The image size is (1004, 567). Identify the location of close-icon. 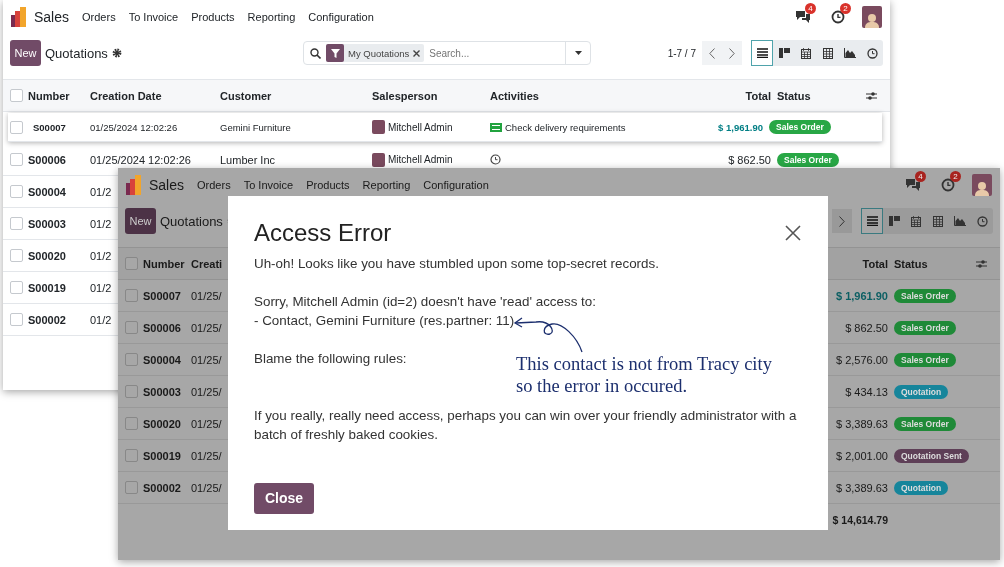
(417, 53).